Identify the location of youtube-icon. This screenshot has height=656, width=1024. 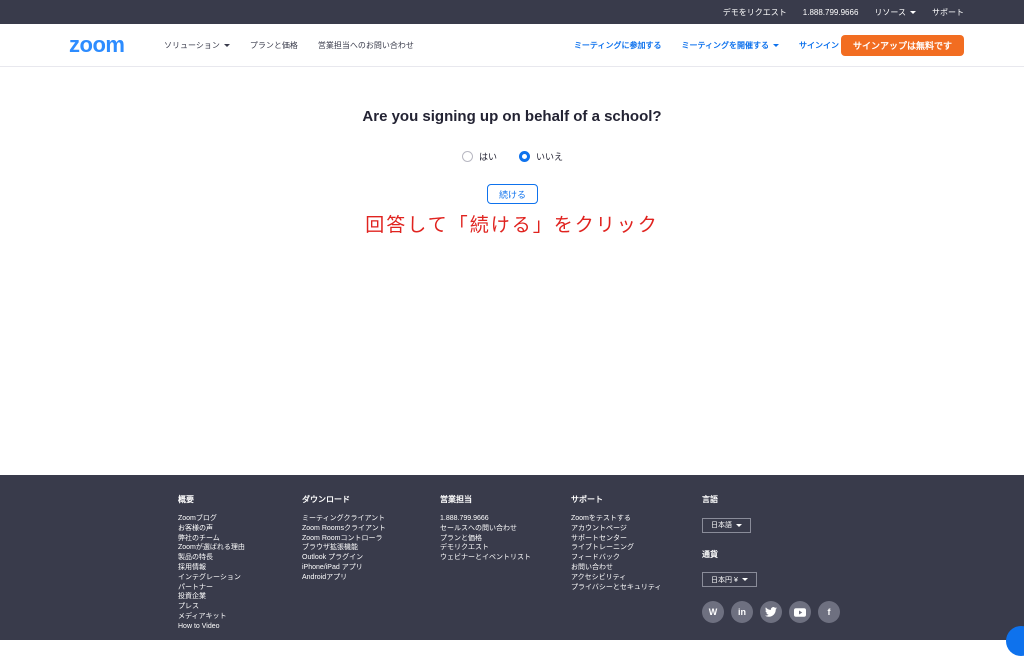
(800, 612).